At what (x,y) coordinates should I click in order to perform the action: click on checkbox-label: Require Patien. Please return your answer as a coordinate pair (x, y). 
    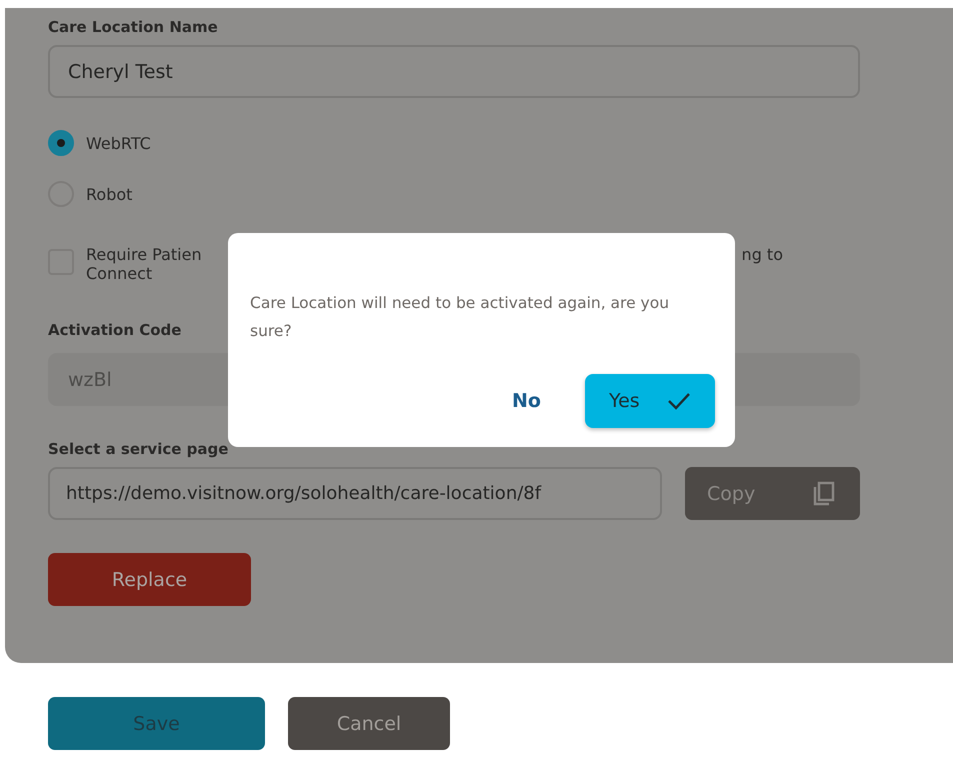
    Looking at the image, I should click on (144, 254).